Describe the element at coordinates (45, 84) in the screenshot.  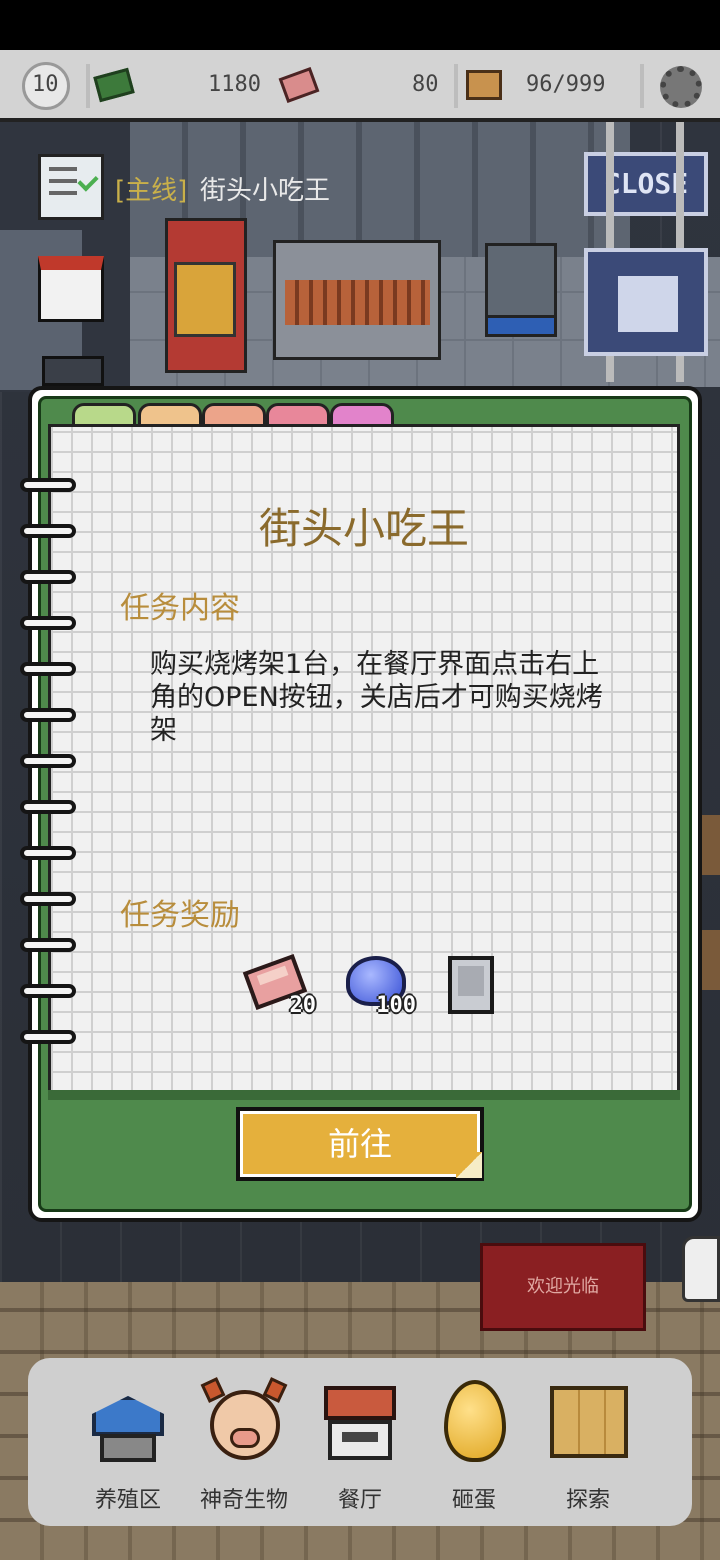
I see `level-value: 10` at that location.